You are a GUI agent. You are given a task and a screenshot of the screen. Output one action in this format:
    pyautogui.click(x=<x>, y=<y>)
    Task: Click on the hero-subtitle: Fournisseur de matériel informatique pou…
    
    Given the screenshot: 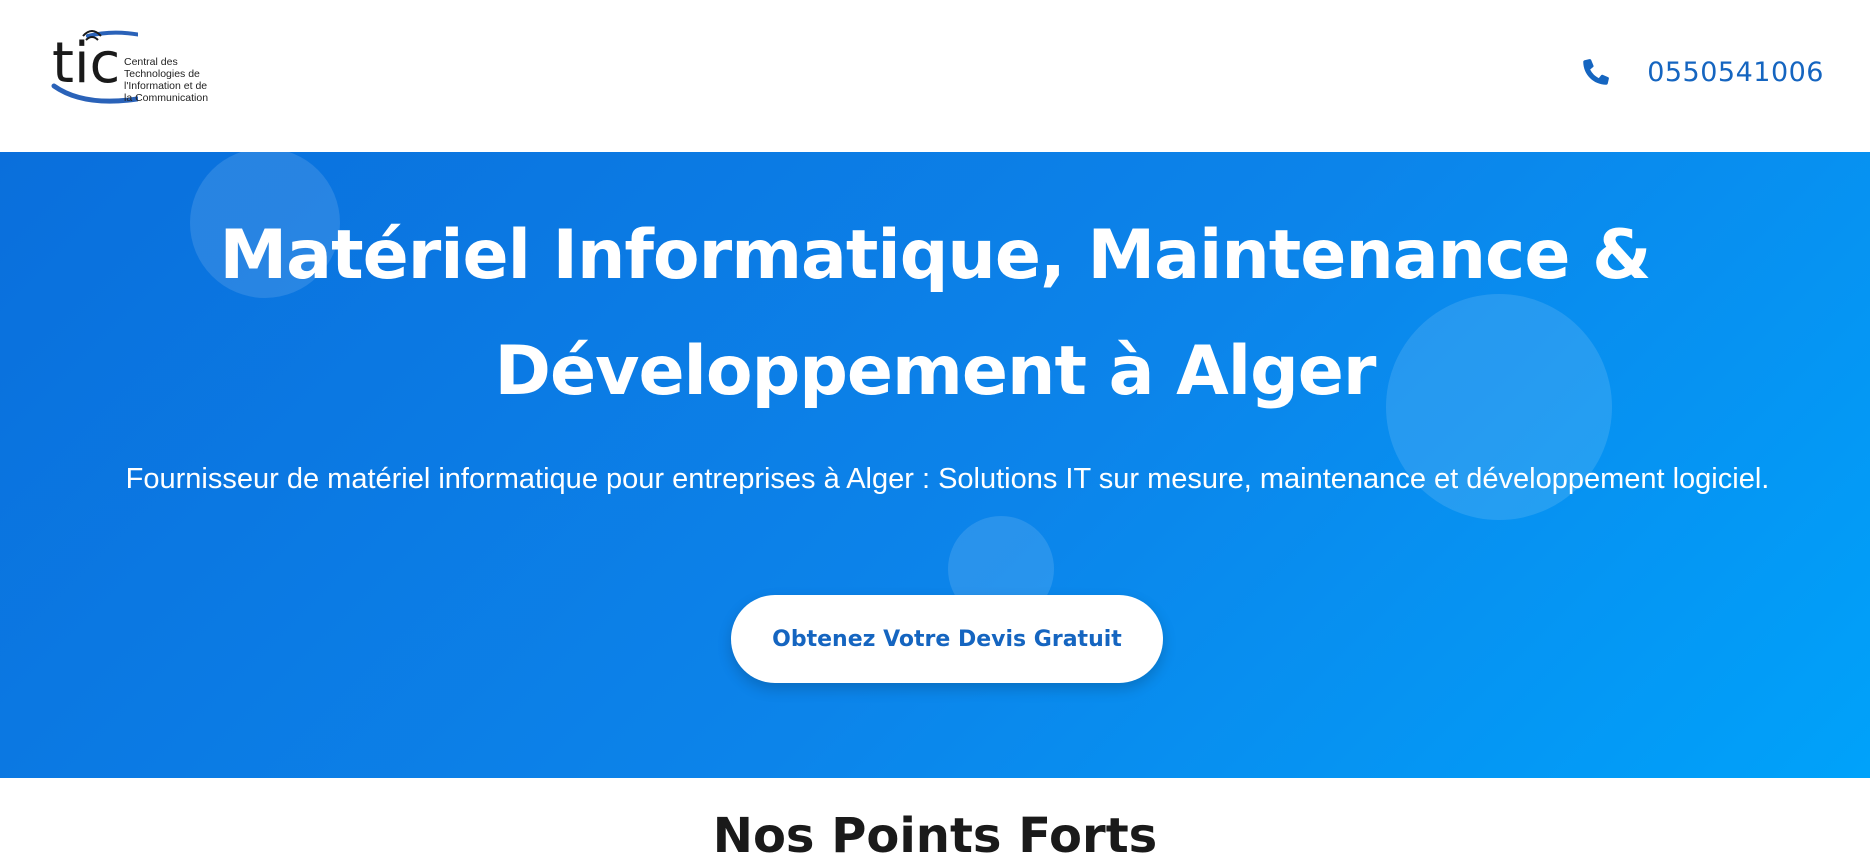 What is the action you would take?
    pyautogui.click(x=947, y=479)
    